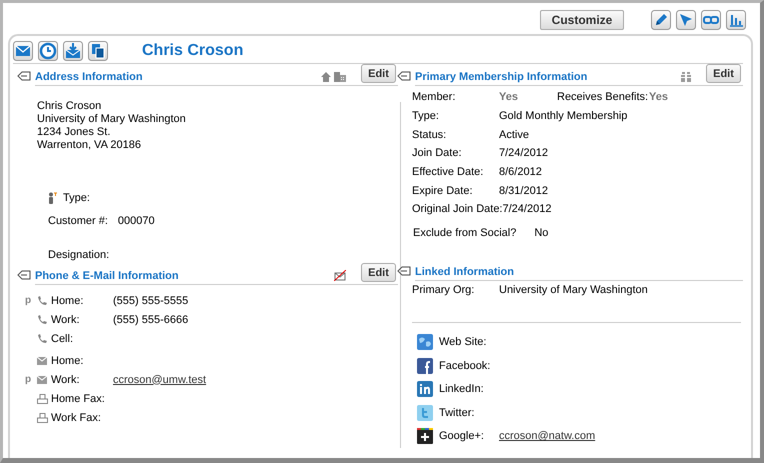 This screenshot has height=463, width=764. What do you see at coordinates (457, 412) in the screenshot?
I see `field-label: Twitter:` at bounding box center [457, 412].